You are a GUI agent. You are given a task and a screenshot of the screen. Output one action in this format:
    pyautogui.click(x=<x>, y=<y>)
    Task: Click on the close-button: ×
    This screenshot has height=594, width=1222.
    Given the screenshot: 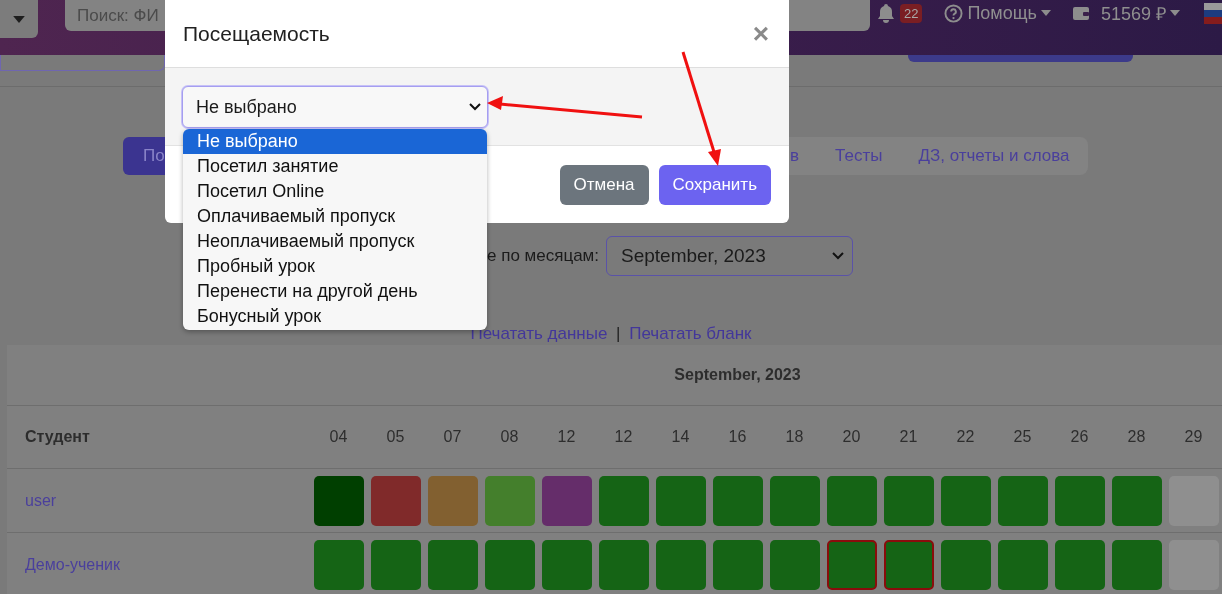 What is the action you would take?
    pyautogui.click(x=760, y=33)
    